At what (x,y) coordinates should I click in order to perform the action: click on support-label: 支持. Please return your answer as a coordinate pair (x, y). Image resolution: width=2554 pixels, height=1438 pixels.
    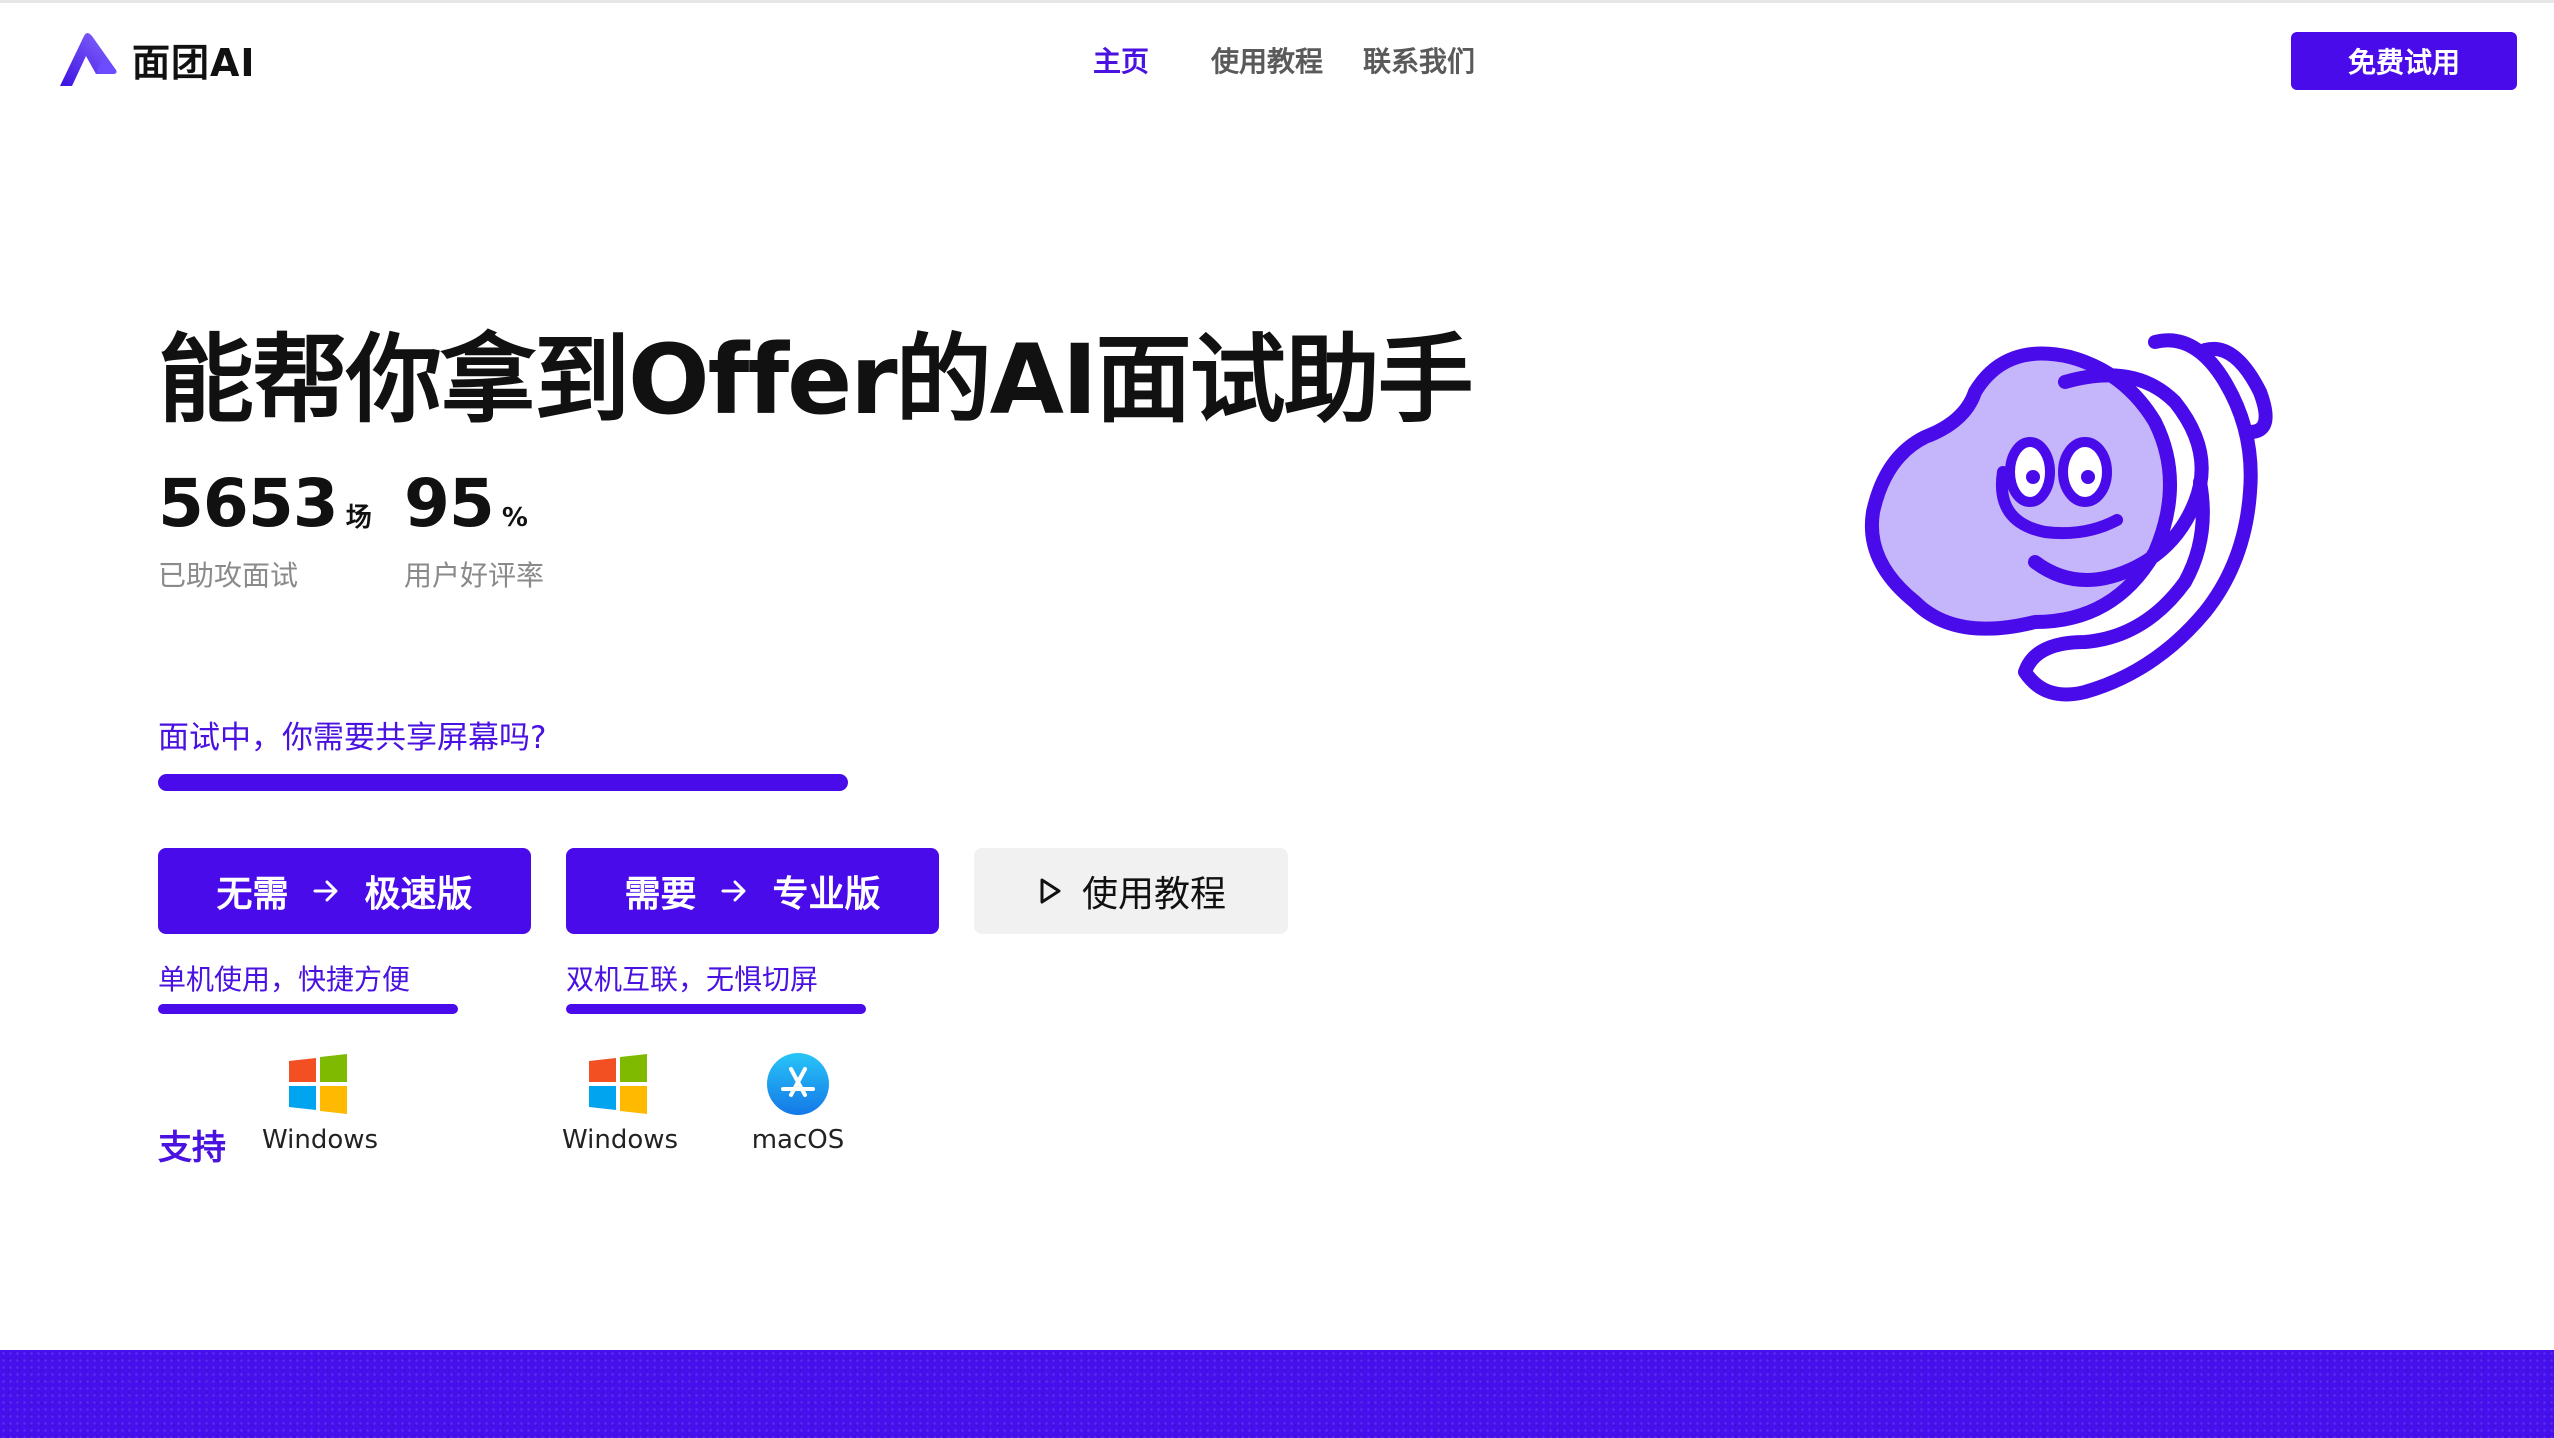
    Looking at the image, I should click on (192, 1148).